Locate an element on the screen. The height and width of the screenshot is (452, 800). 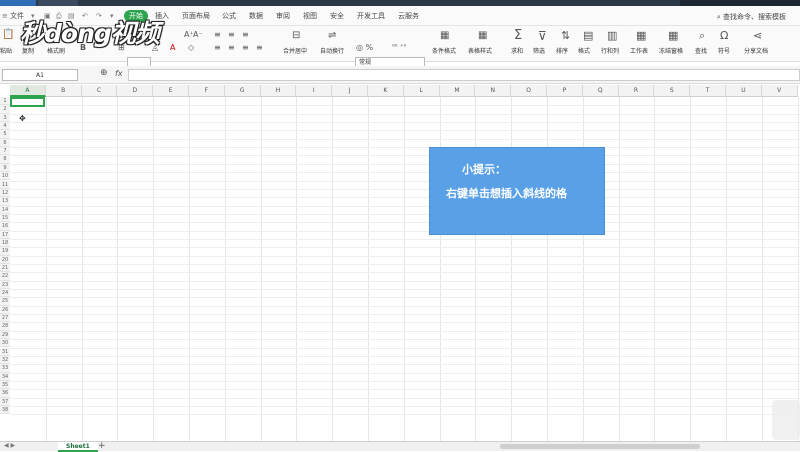
row-header-12: 12 is located at coordinates (5, 193).